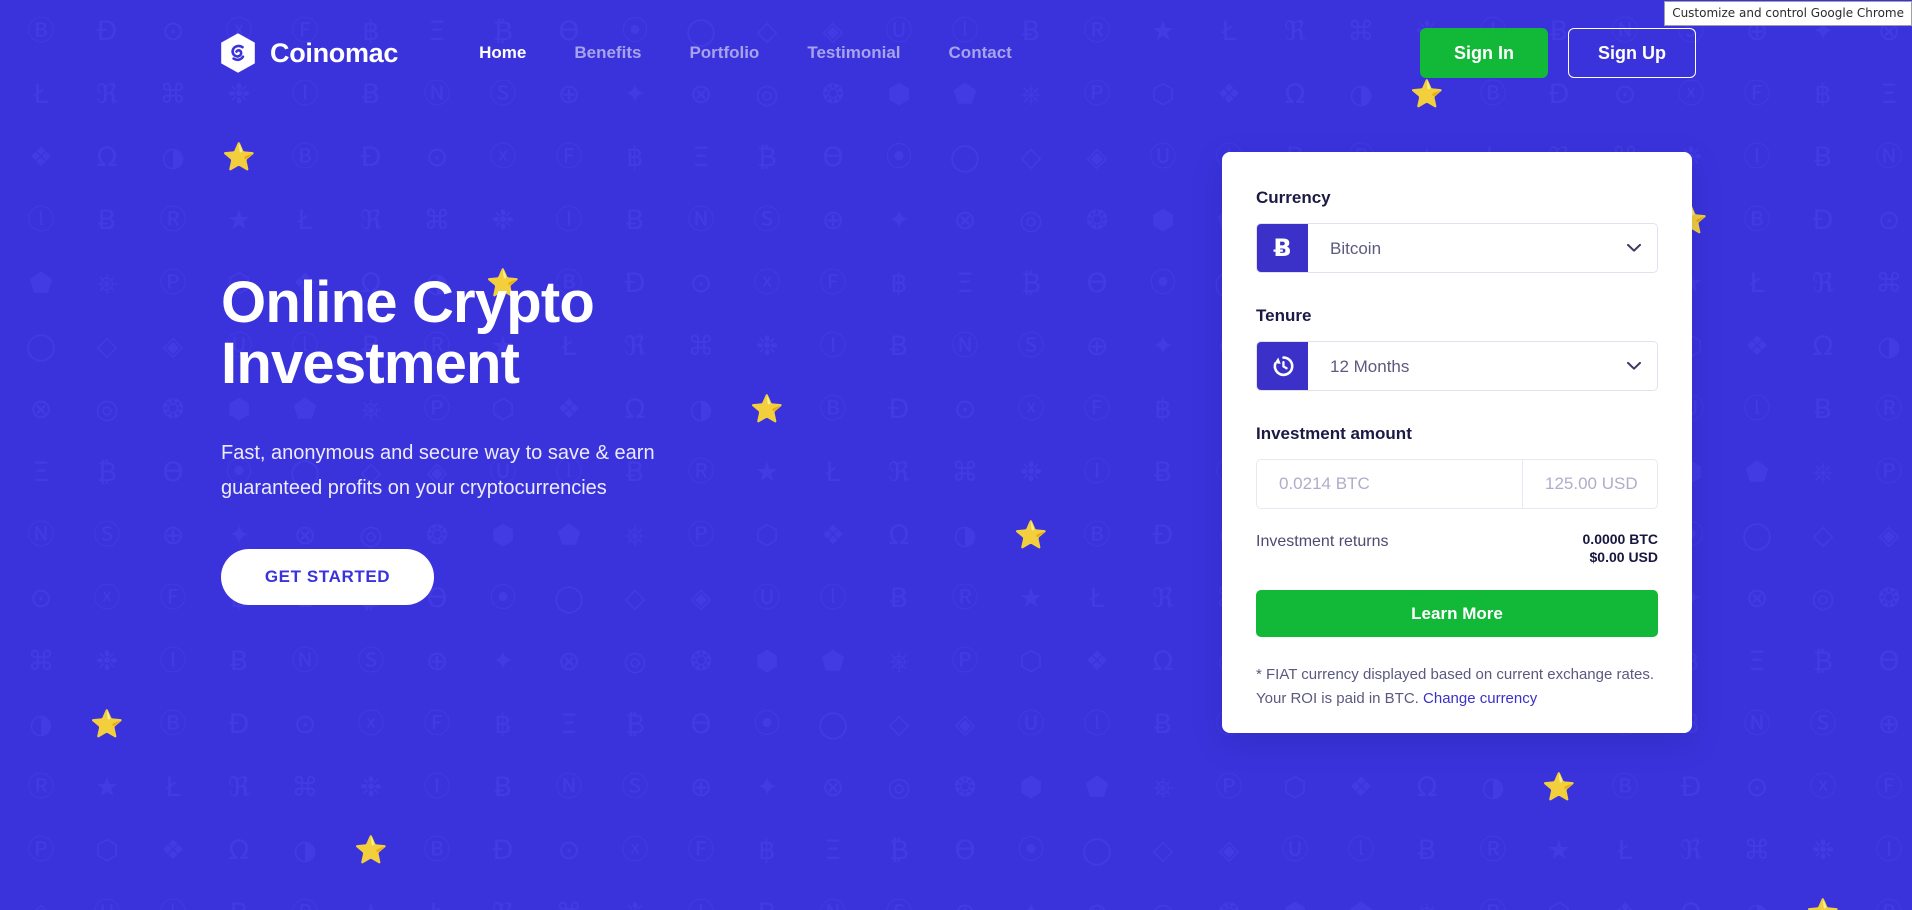 The image size is (1912, 910). I want to click on amount-fiat-input, so click(1589, 484).